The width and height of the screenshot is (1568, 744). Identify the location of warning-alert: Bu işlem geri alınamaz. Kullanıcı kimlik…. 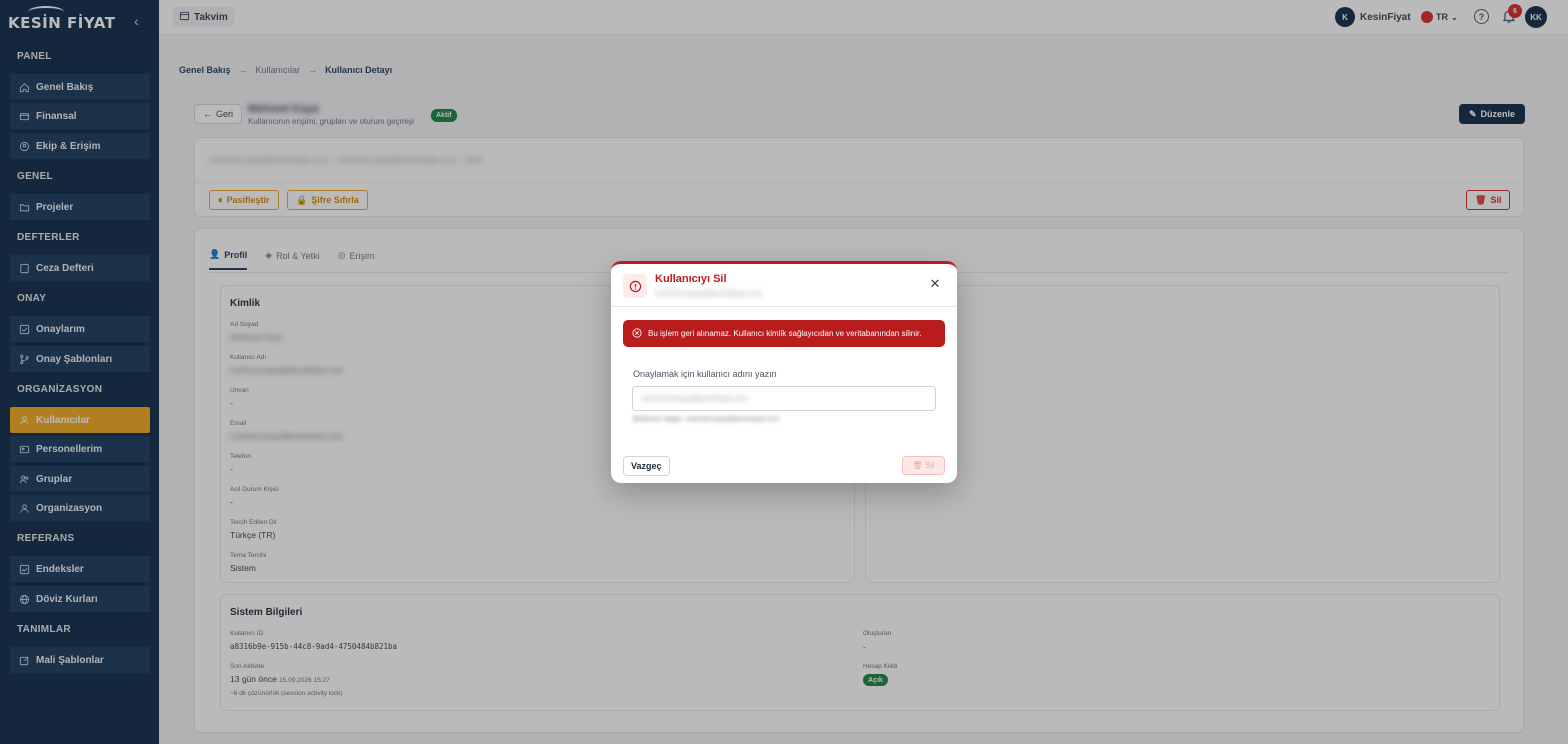
(784, 333).